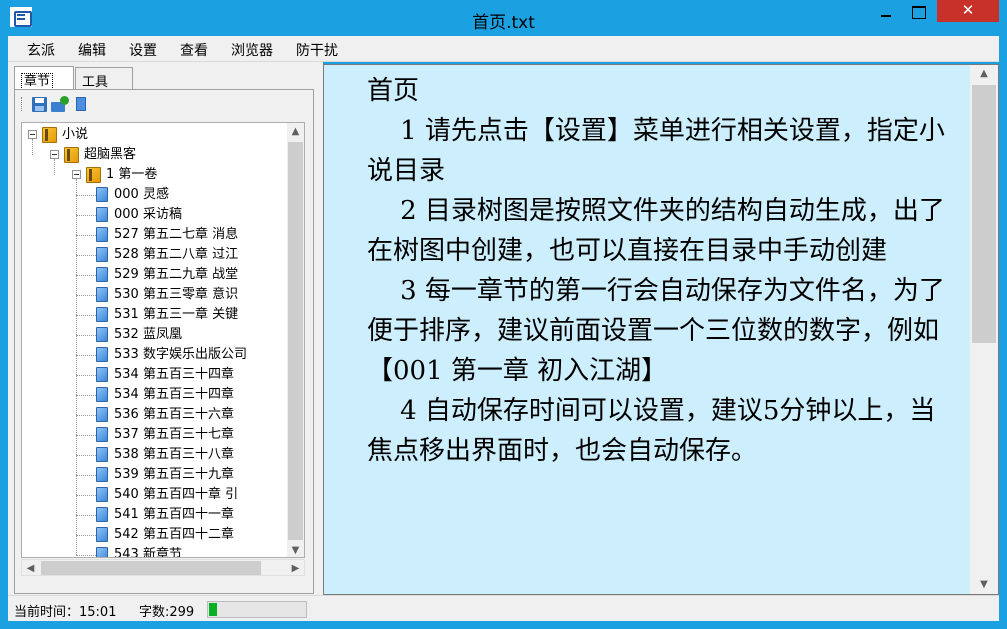  Describe the element at coordinates (156, 535) in the screenshot. I see `tree-node: 542 第五百四十二章` at that location.